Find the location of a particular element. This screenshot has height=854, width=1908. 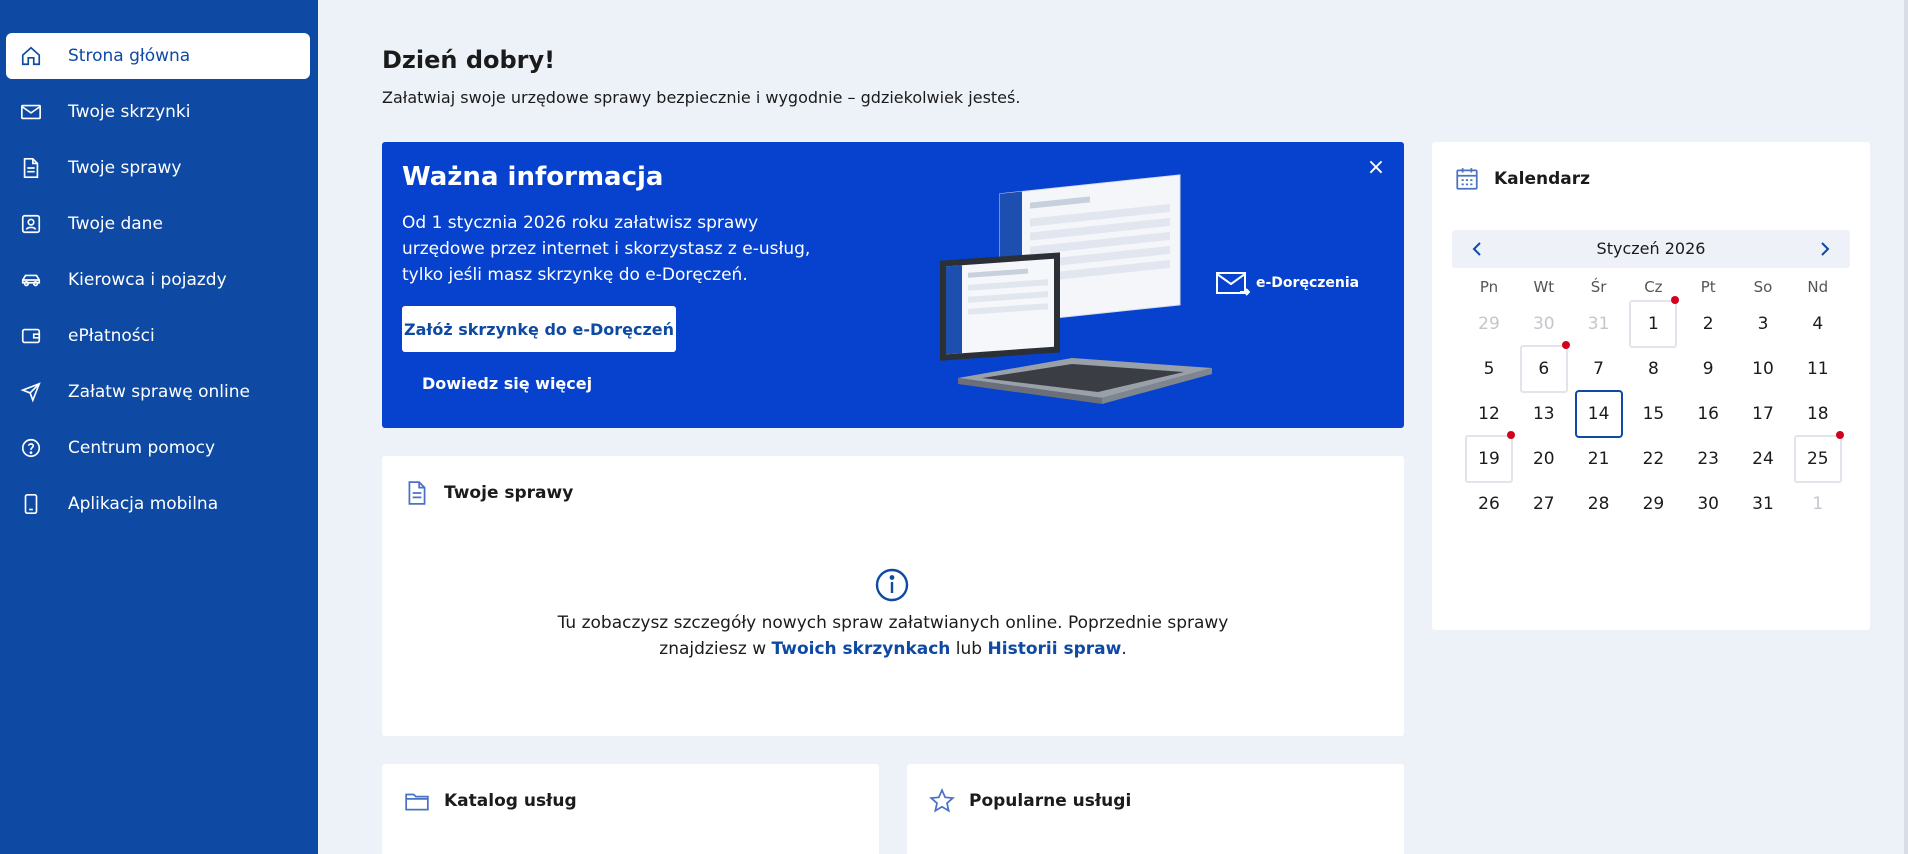

learn-more-link: Dowiedz się więcej is located at coordinates (507, 383).